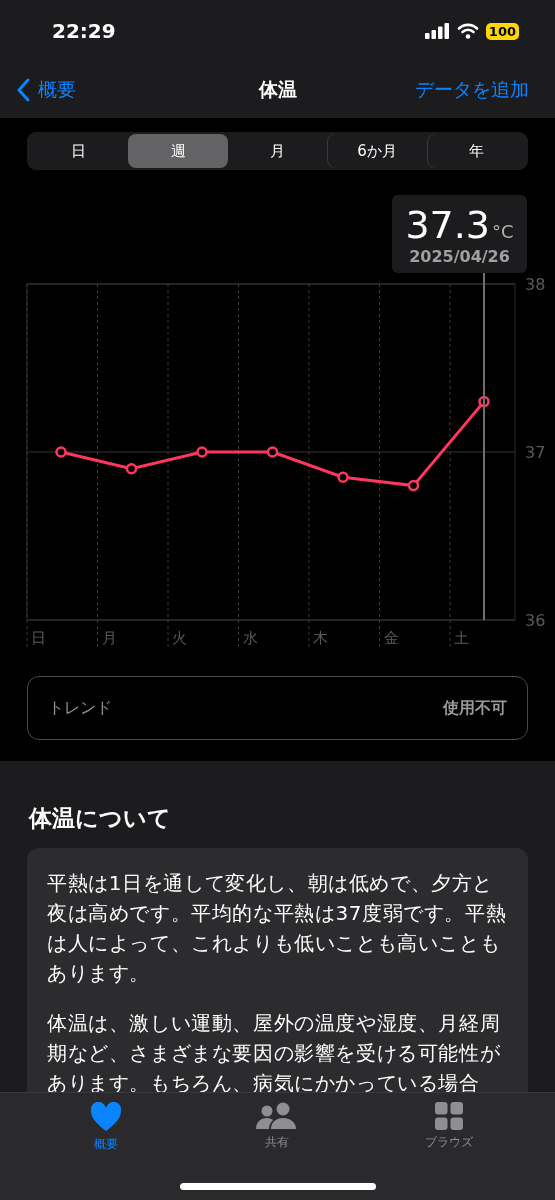  Describe the element at coordinates (277, 928) in the screenshot. I see `info-paragraph: 平熱は1日を通して変化し、朝は低めで、夕方と夜は高めです。平均的な平熱は37度弱です。平熱は人によって、これよりも低いことも高いこともあります。` at that location.